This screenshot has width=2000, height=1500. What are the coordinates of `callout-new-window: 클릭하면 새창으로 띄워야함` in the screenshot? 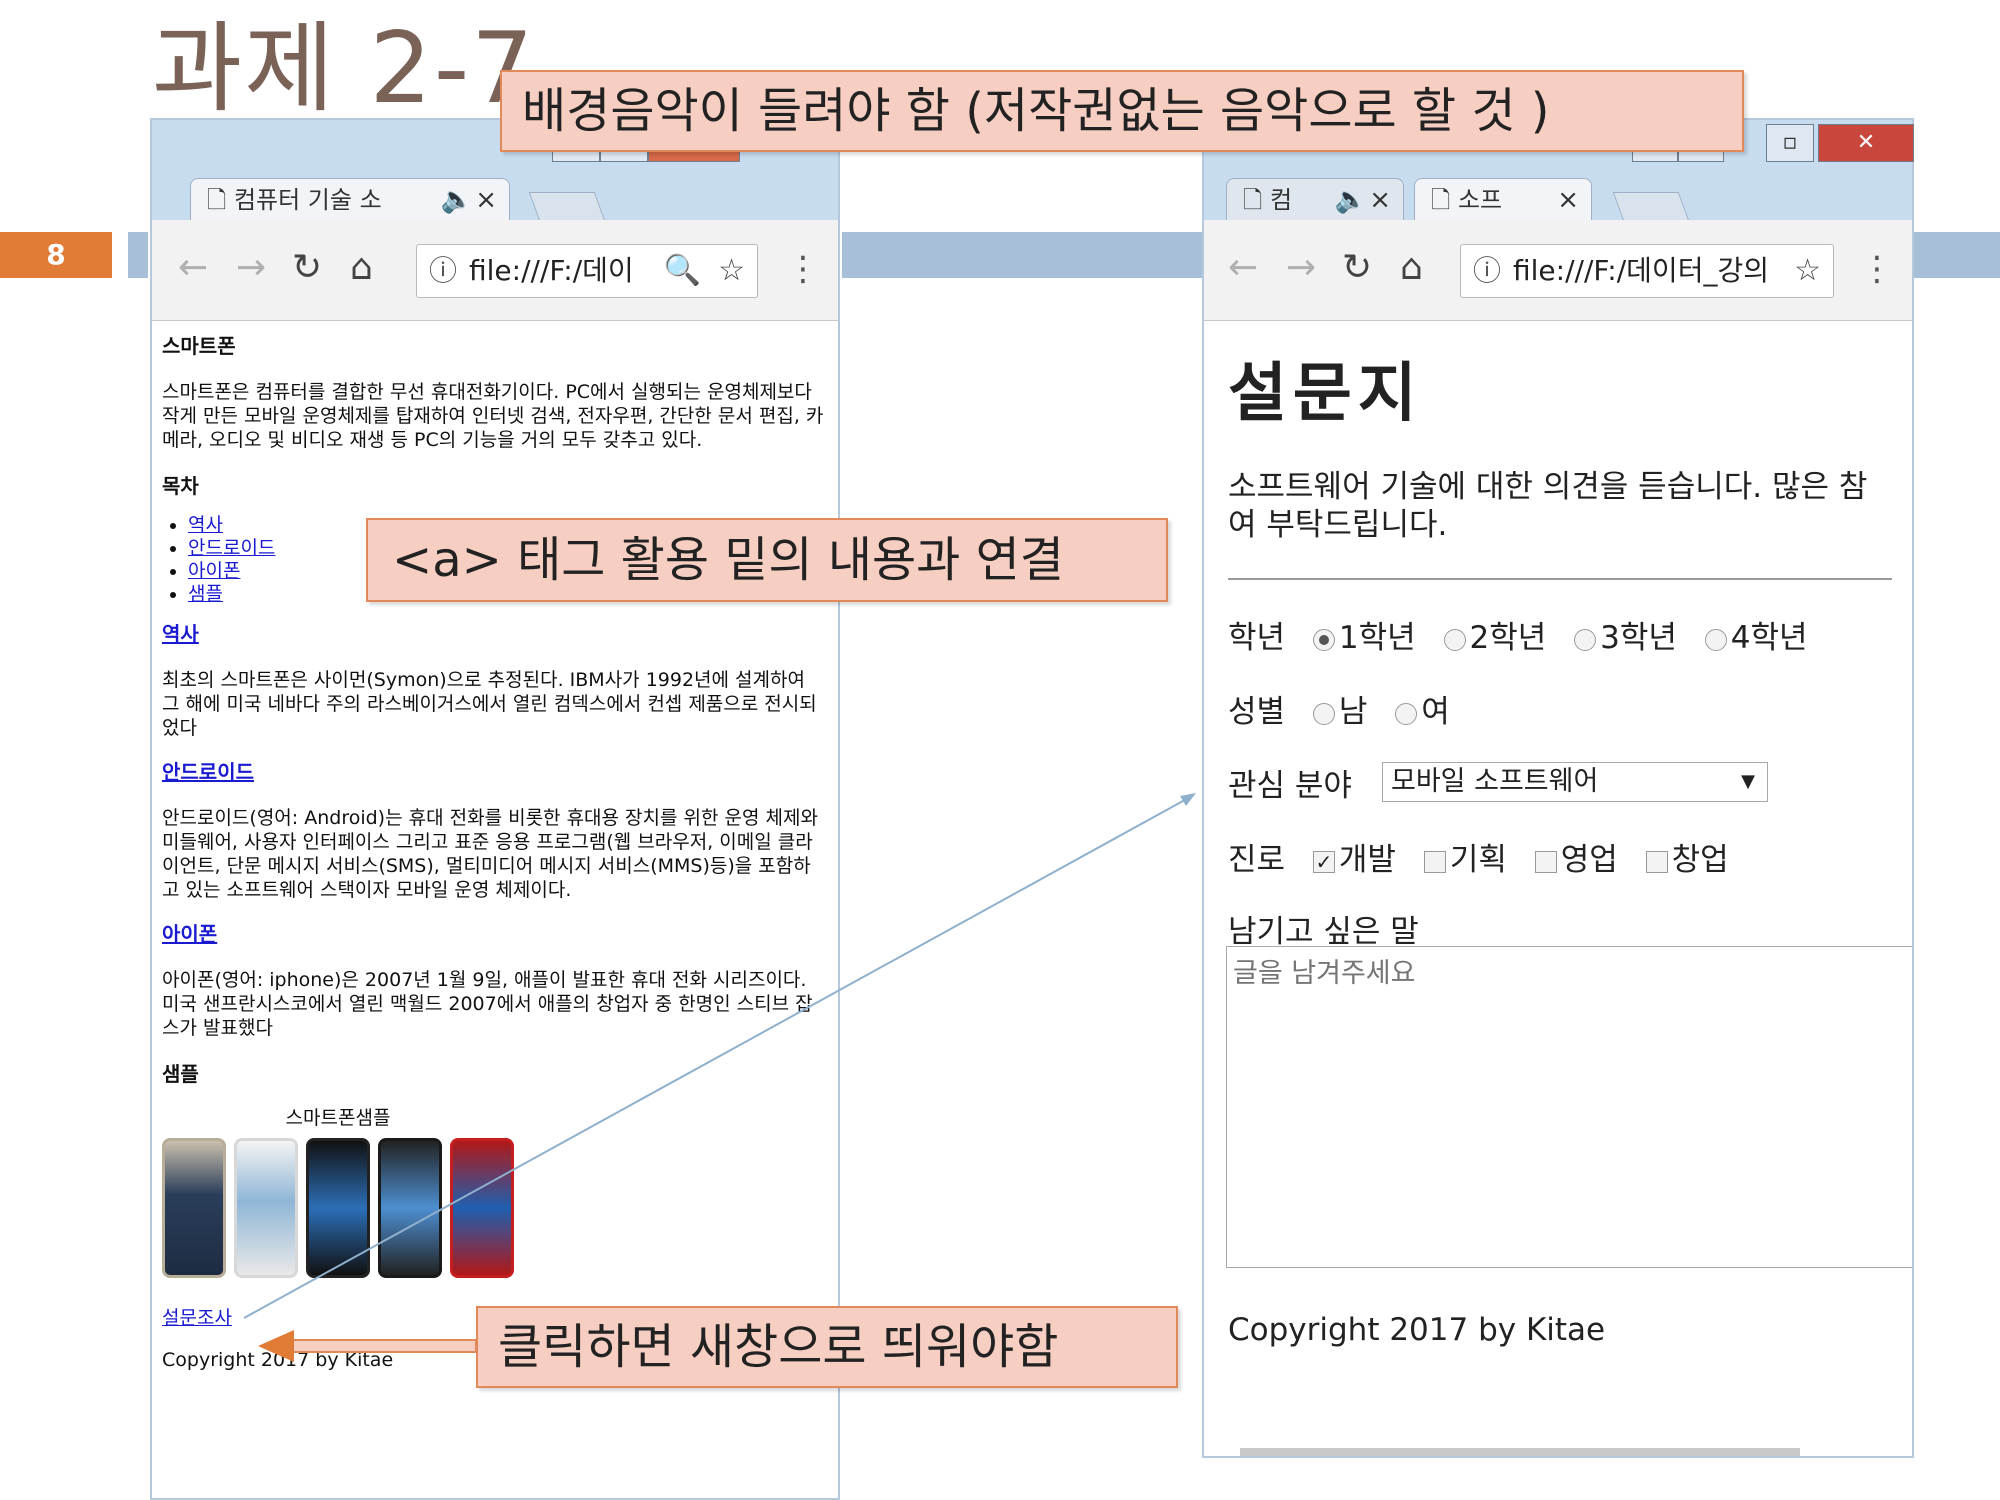 It's located at (827, 1347).